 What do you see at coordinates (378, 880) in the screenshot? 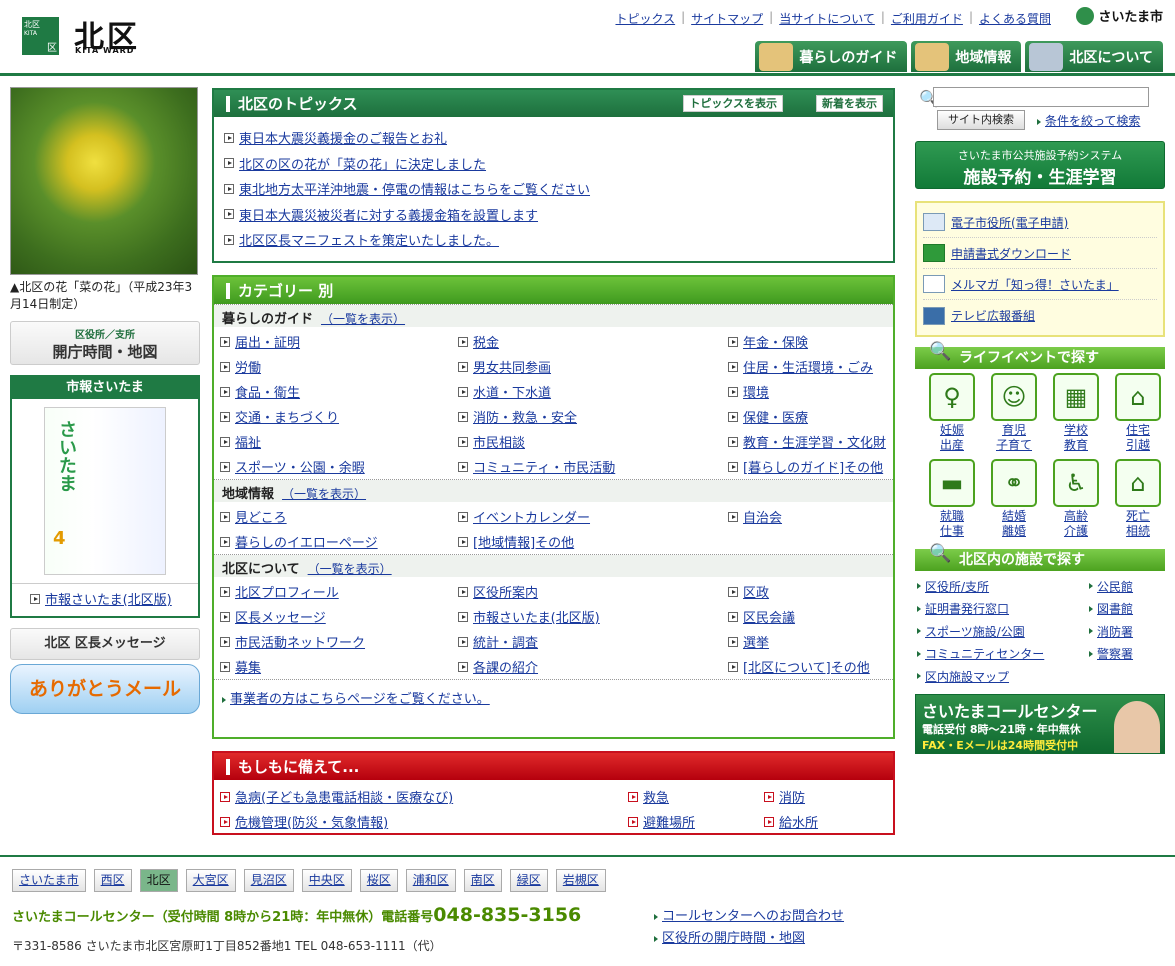
I see `ward-tab: 桜区` at bounding box center [378, 880].